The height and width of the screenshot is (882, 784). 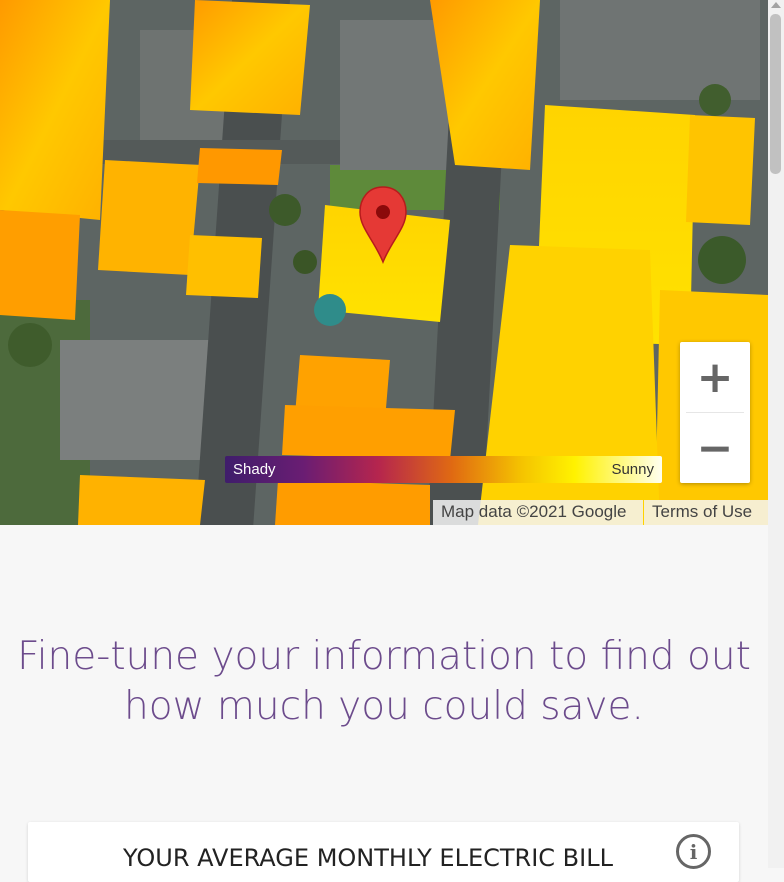 I want to click on info-icon: i, so click(x=693, y=851).